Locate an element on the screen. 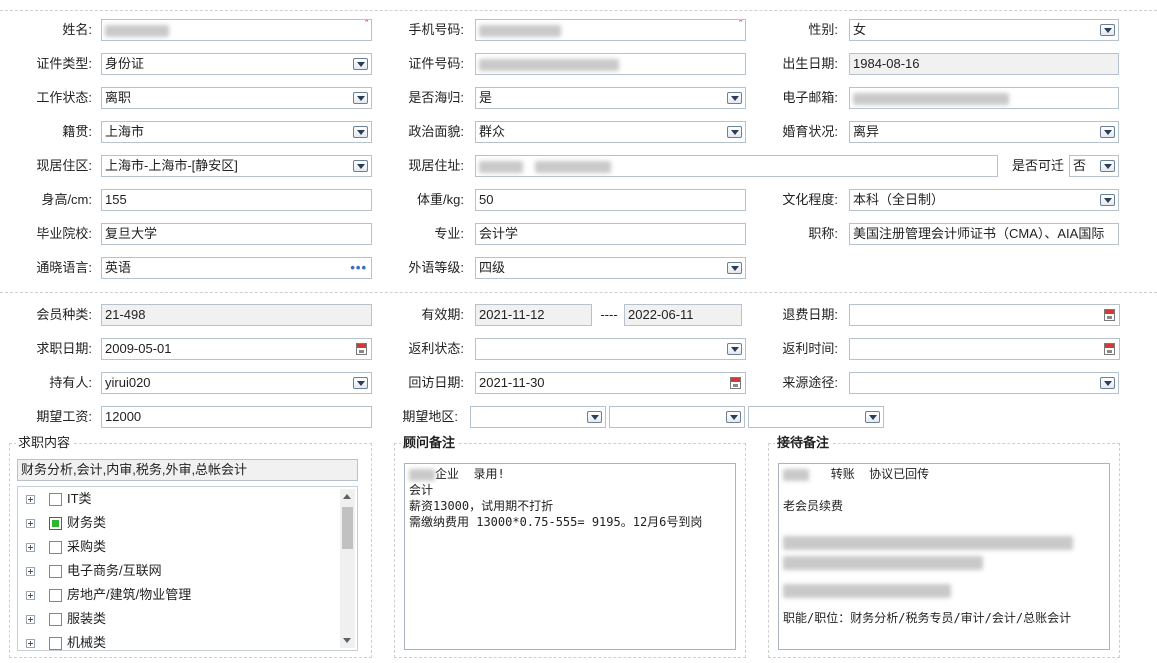  tree-item-label: 机械类 is located at coordinates (87, 642).